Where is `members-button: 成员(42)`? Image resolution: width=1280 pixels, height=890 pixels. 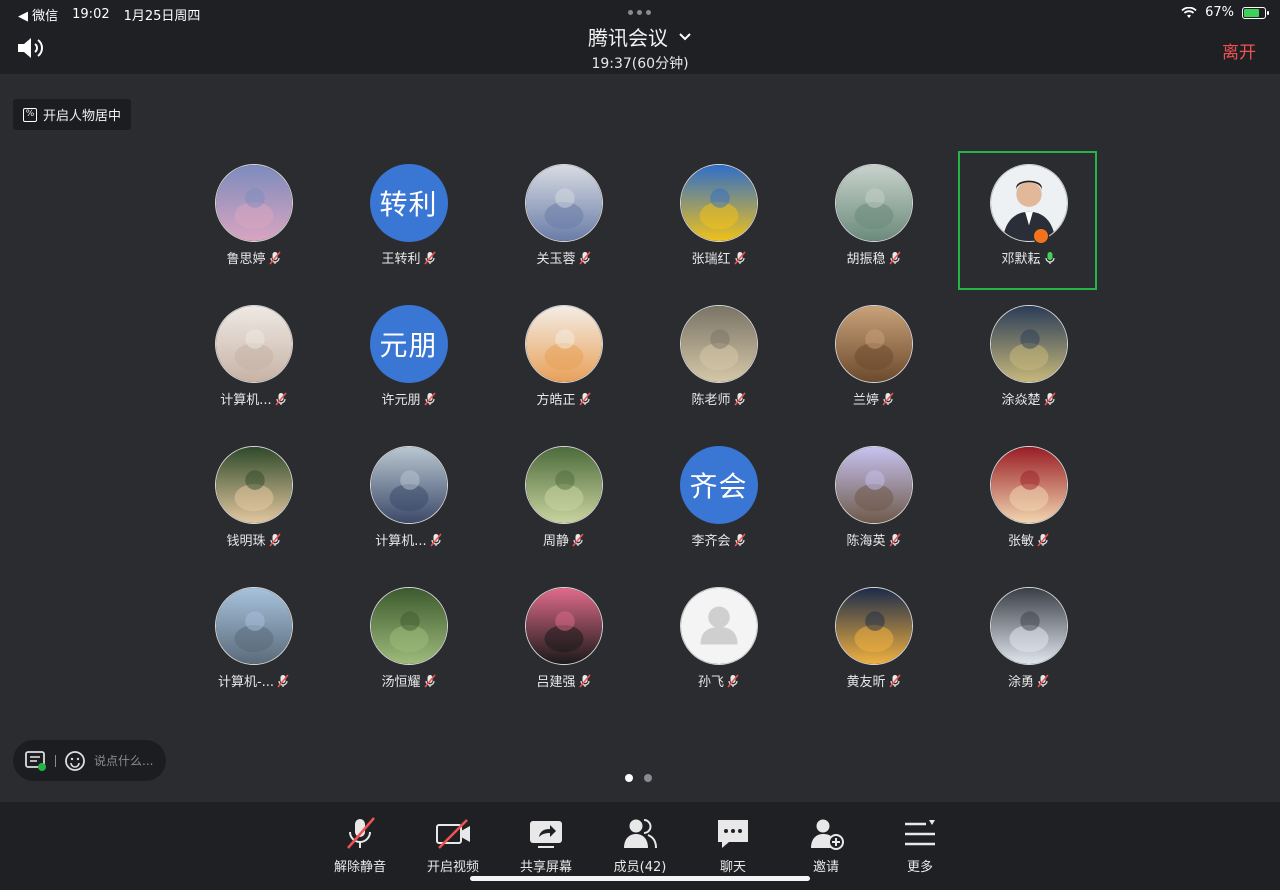
members-button: 成员(42) is located at coordinates (640, 845).